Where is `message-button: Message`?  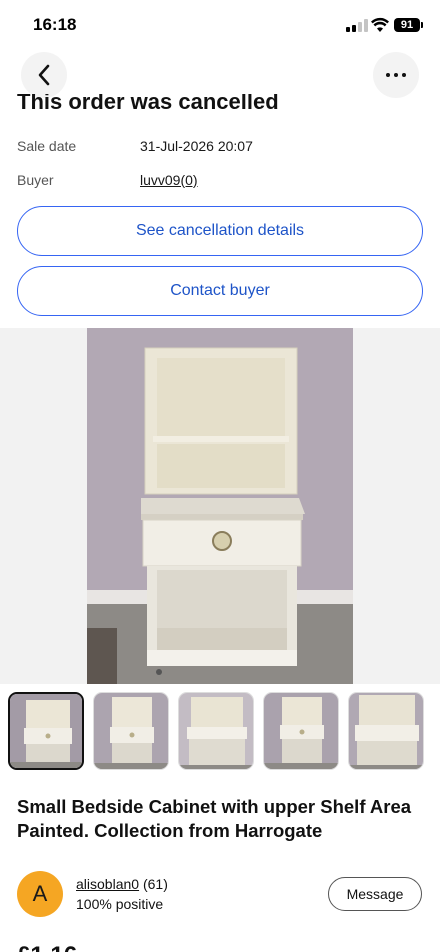
message-button: Message is located at coordinates (375, 894).